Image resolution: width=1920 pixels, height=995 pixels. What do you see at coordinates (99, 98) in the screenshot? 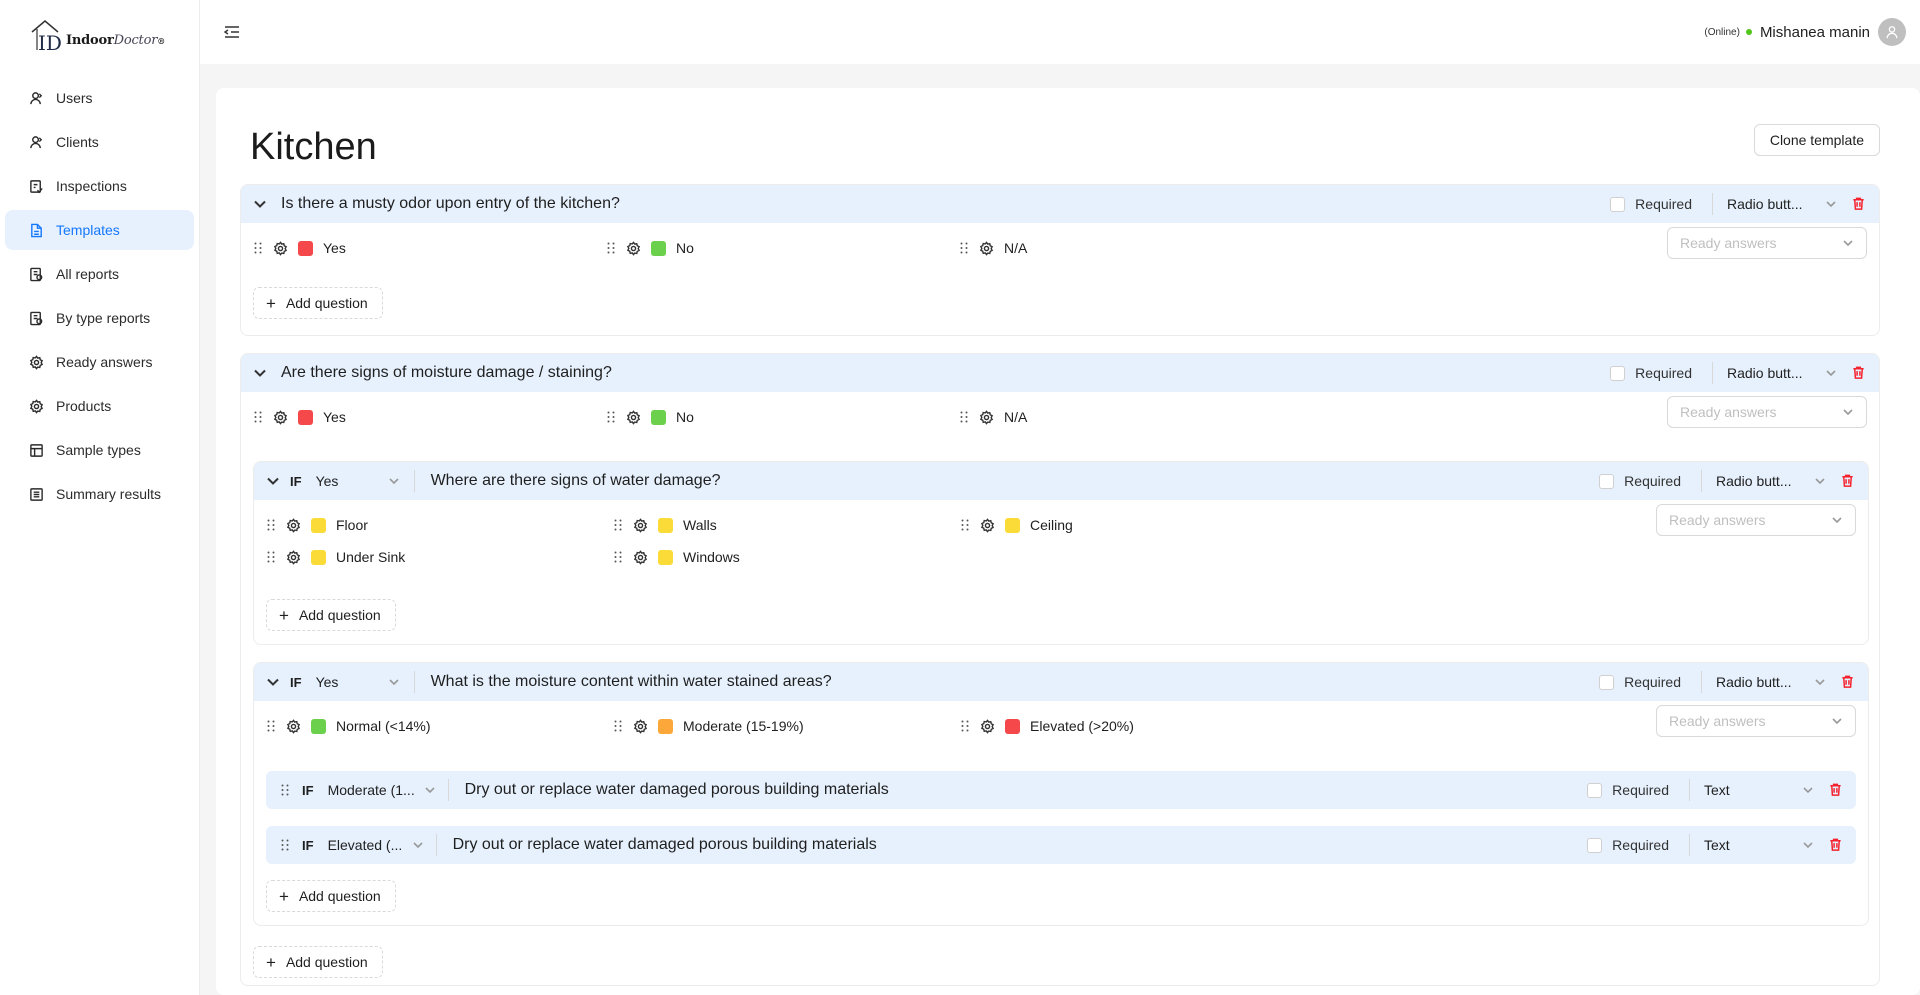
I see `sidebar-item-users: Users` at bounding box center [99, 98].